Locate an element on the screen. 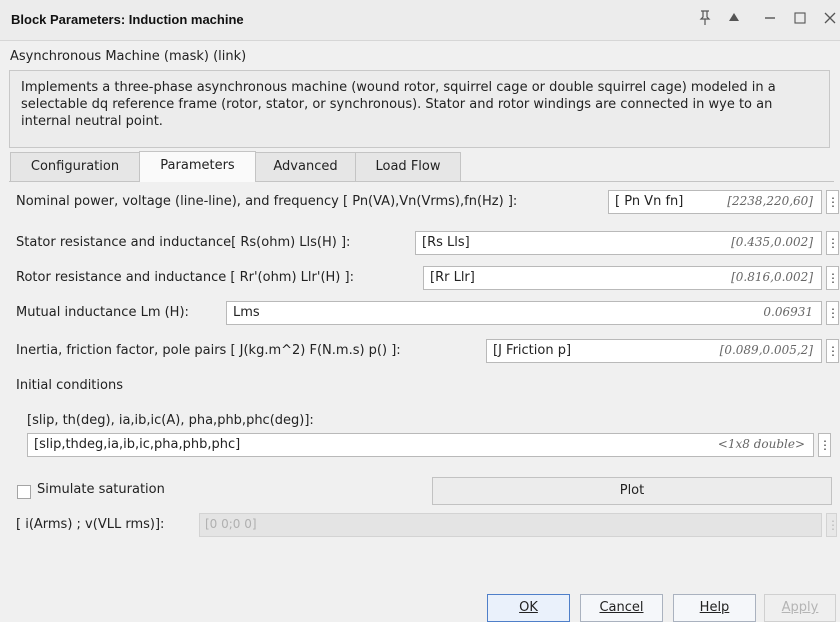  rotor-params-expr: [Rr Llr] is located at coordinates (452, 277).